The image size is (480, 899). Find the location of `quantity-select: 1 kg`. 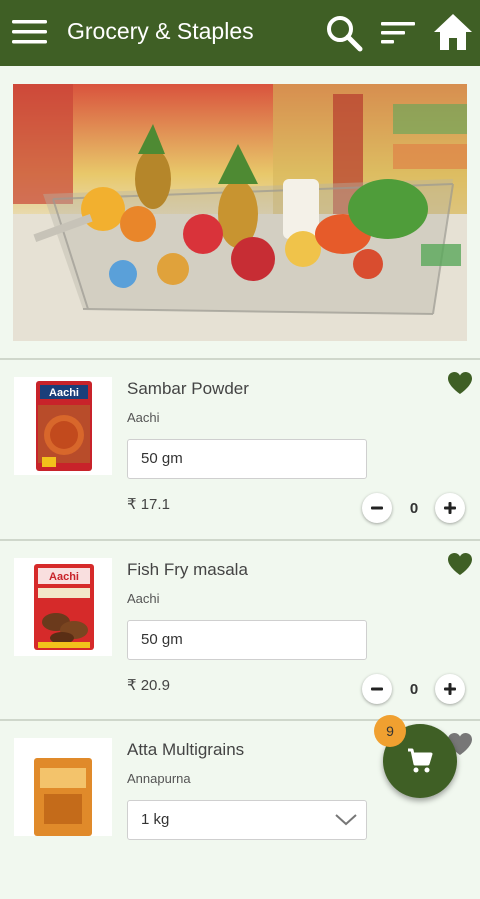

quantity-select: 1 kg is located at coordinates (247, 820).